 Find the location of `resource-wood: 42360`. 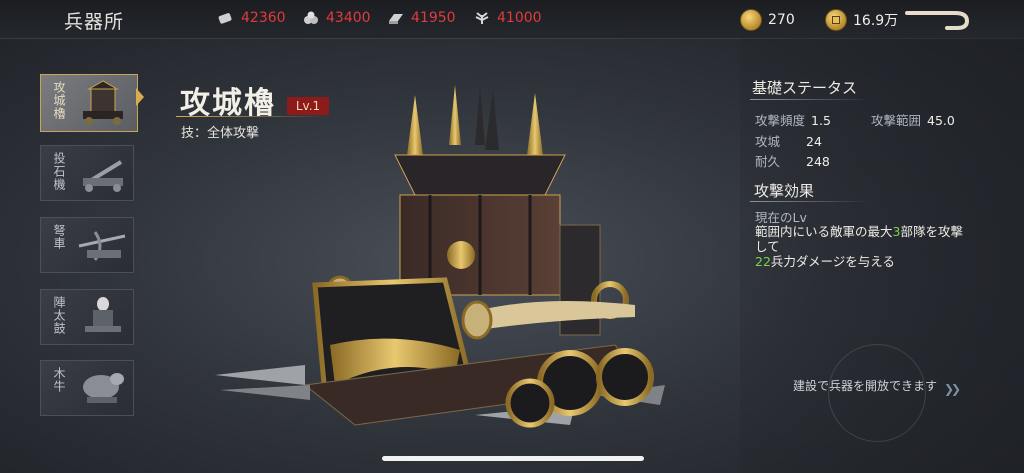

resource-wood: 42360 is located at coordinates (252, 18).